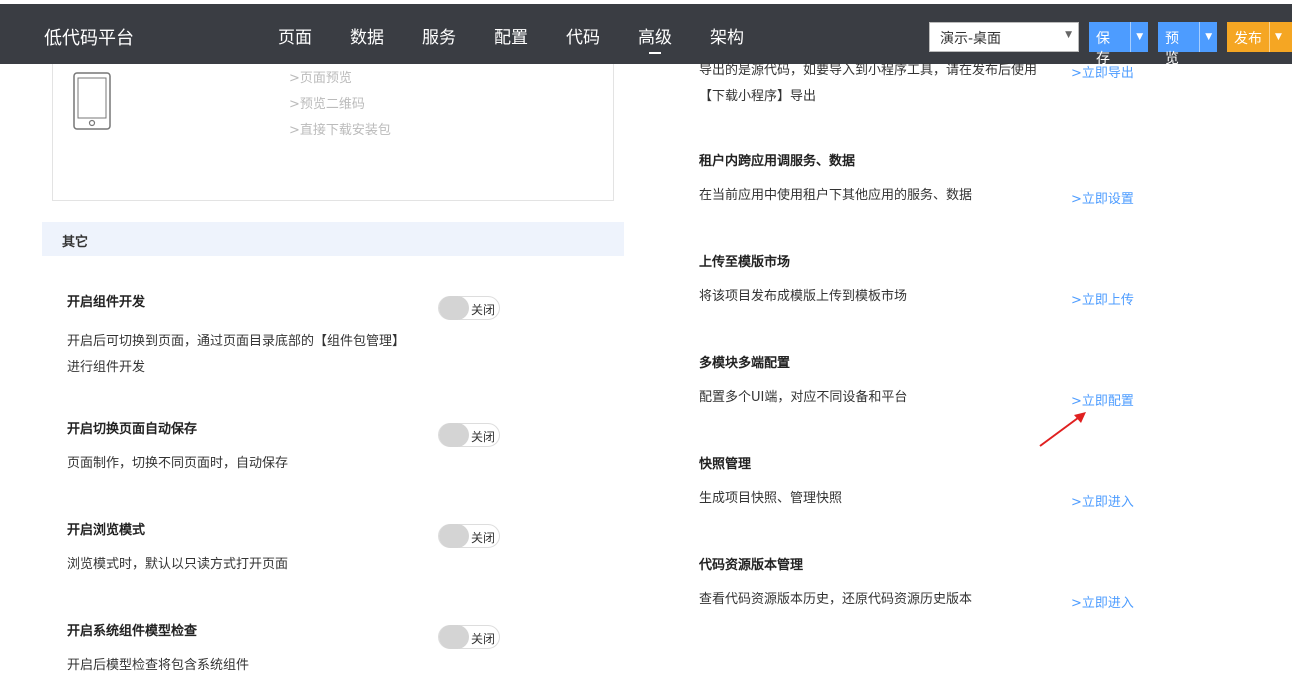 The height and width of the screenshot is (679, 1292). What do you see at coordinates (439, 35) in the screenshot?
I see `nav-item-service: 服务` at bounding box center [439, 35].